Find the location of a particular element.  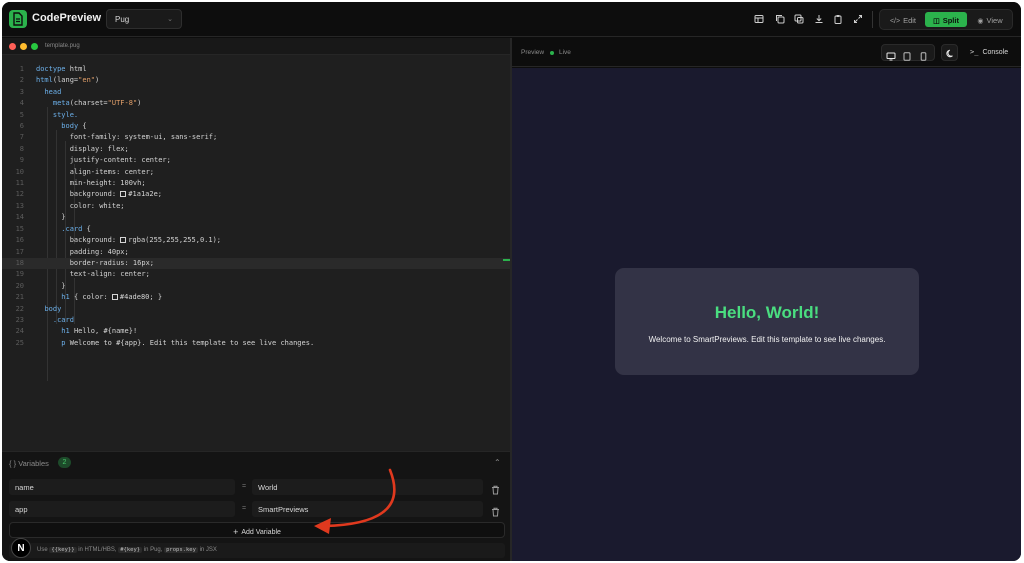

live-status-label: Live is located at coordinates (565, 52).